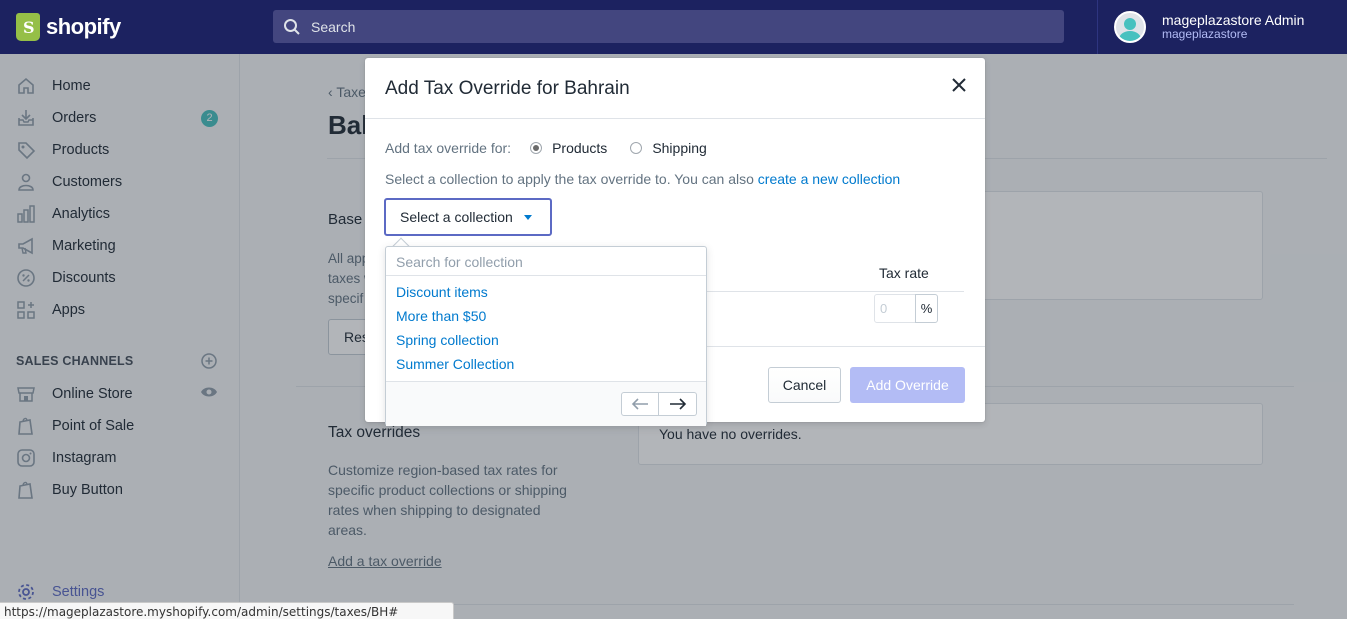 Image resolution: width=1347 pixels, height=619 pixels. I want to click on next-page-button, so click(678, 404).